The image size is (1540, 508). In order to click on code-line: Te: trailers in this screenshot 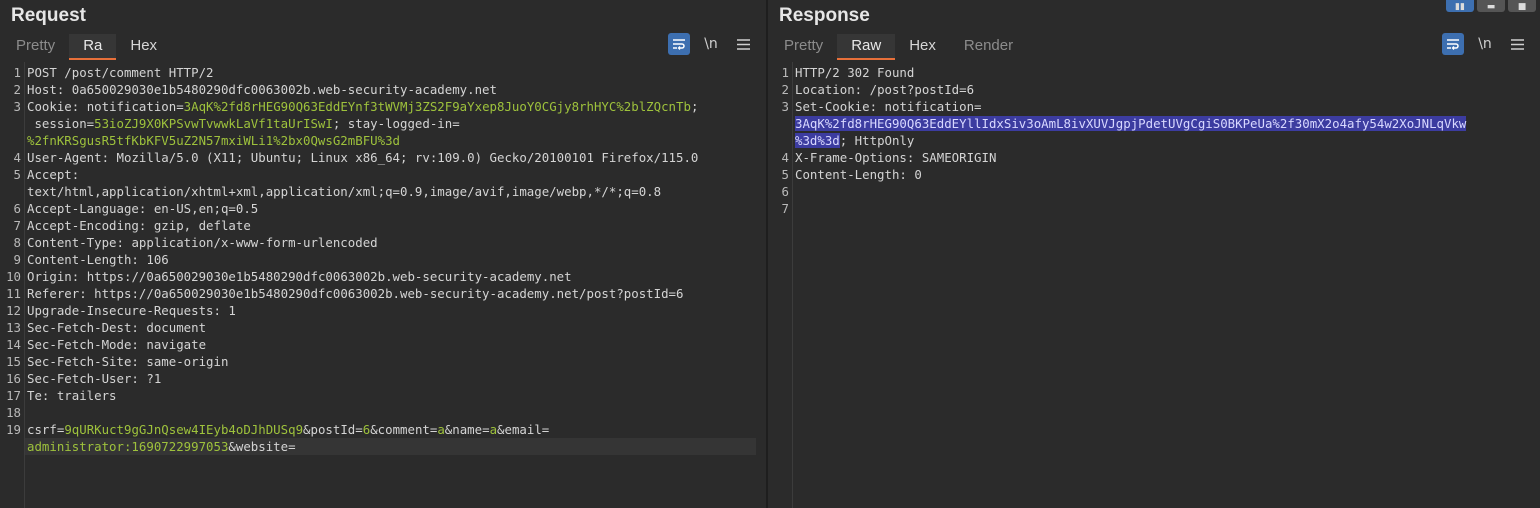, I will do `click(391, 395)`.